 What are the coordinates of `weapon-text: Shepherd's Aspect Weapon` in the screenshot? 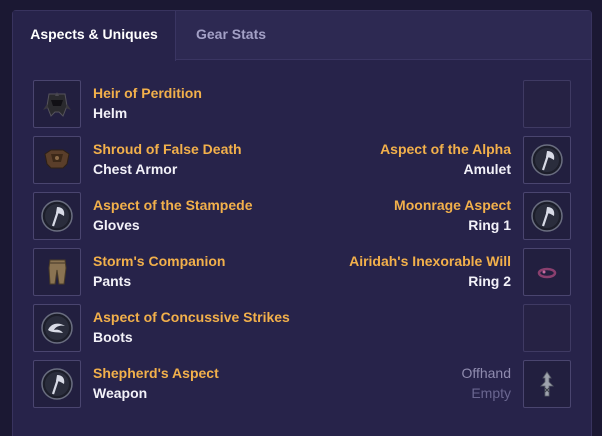 It's located at (156, 383).